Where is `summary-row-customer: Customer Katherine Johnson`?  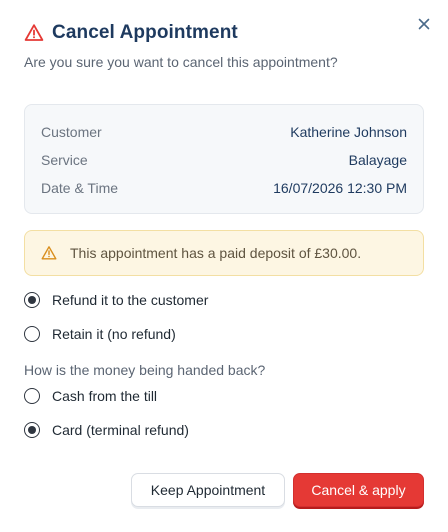
summary-row-customer: Customer Katherine Johnson is located at coordinates (224, 132).